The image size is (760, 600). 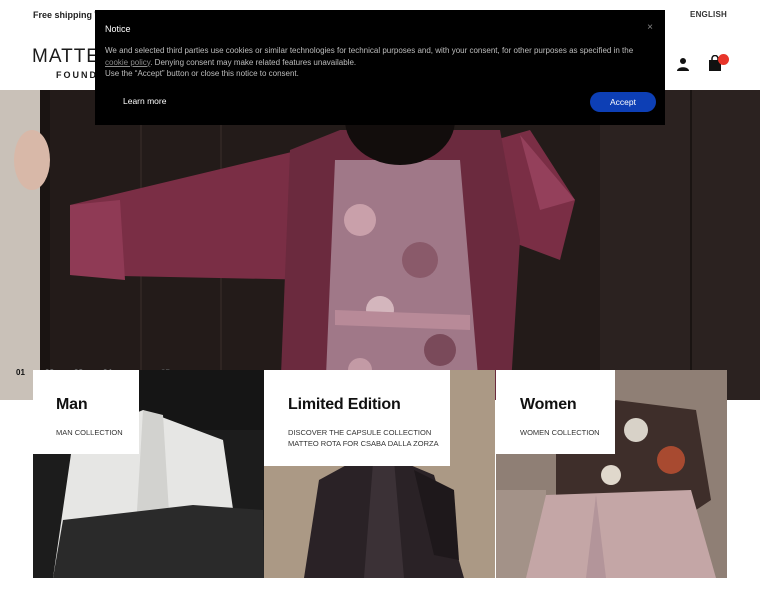 I want to click on collection-card-man: Man MAN COLLECTION, so click(x=148, y=474).